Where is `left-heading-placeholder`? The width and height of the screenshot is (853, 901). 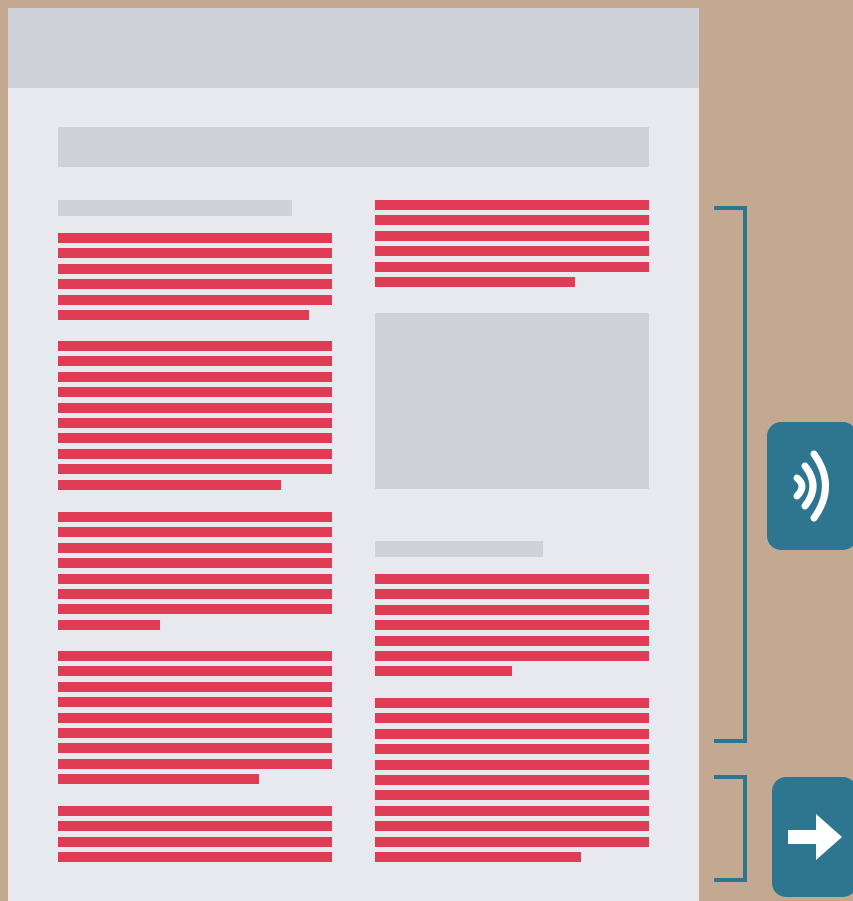 left-heading-placeholder is located at coordinates (175, 208).